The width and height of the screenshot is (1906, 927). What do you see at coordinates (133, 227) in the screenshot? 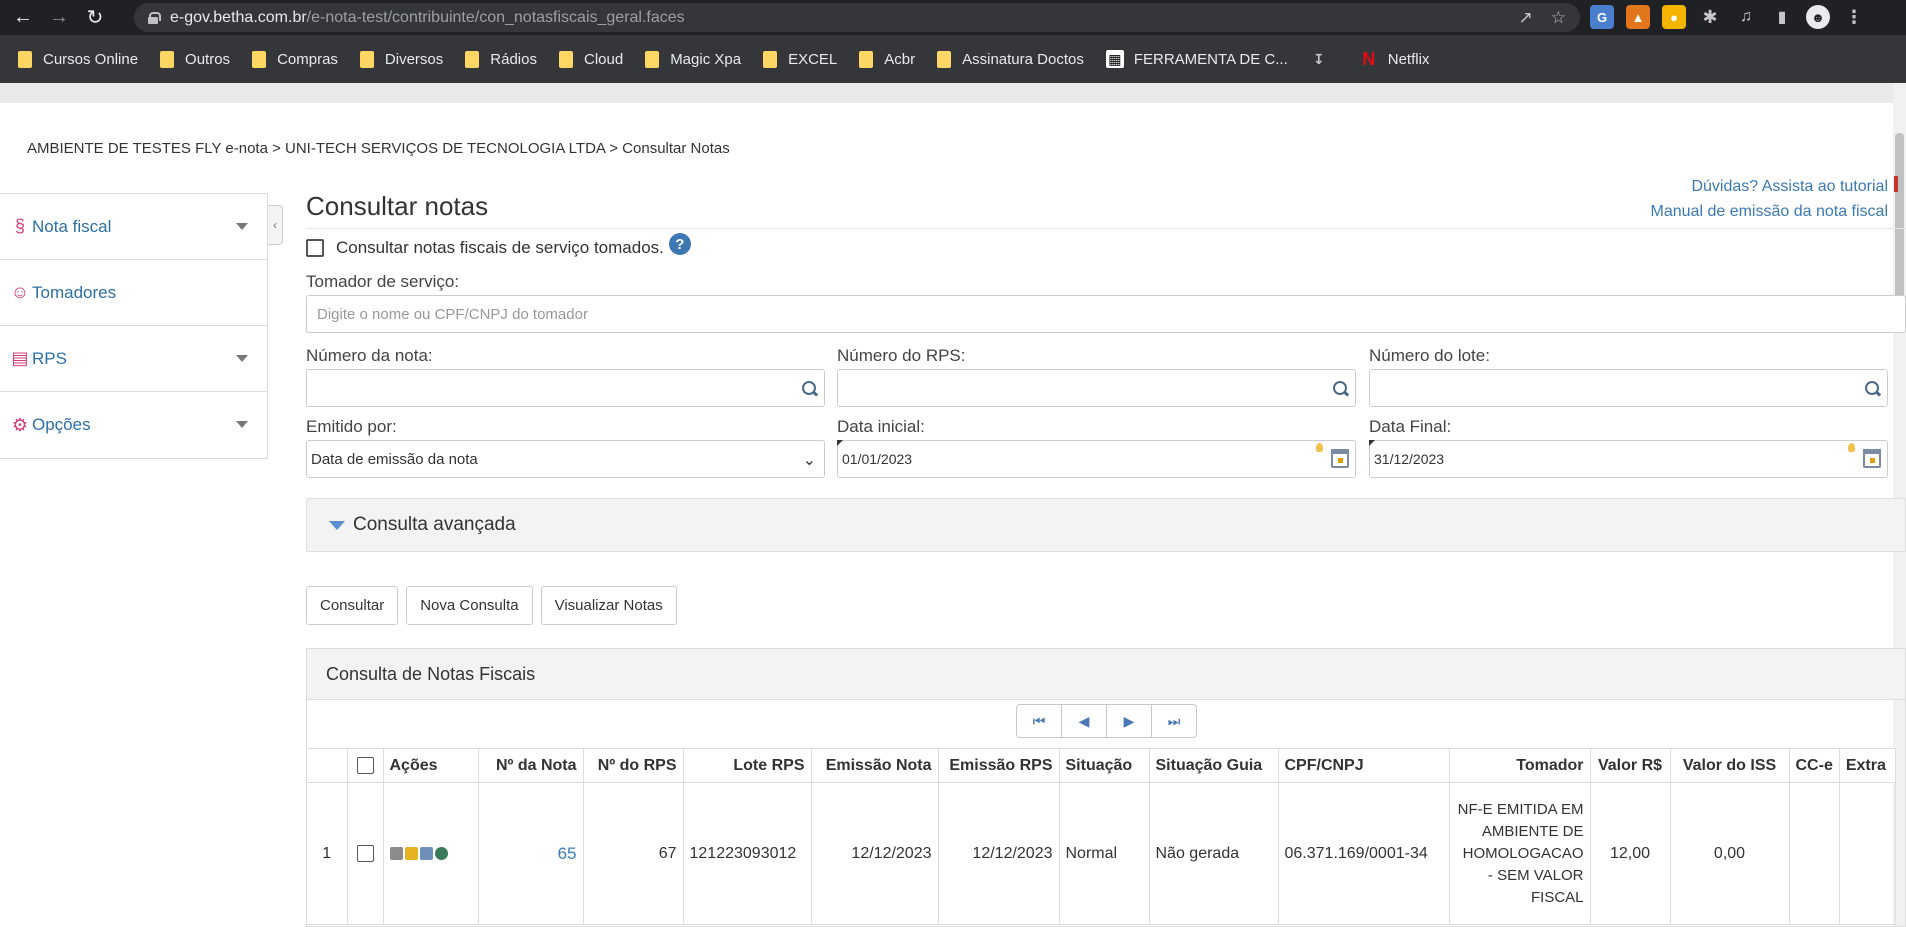
I see `sidebar-item-nota-fiscal: § Nota fiscal` at bounding box center [133, 227].